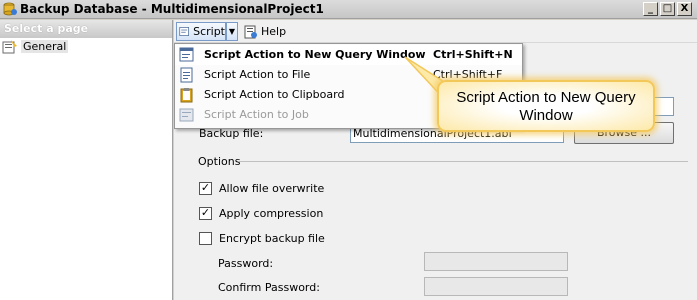 This screenshot has height=300, width=697. Describe the element at coordinates (250, 31) in the screenshot. I see `help-icon` at that location.